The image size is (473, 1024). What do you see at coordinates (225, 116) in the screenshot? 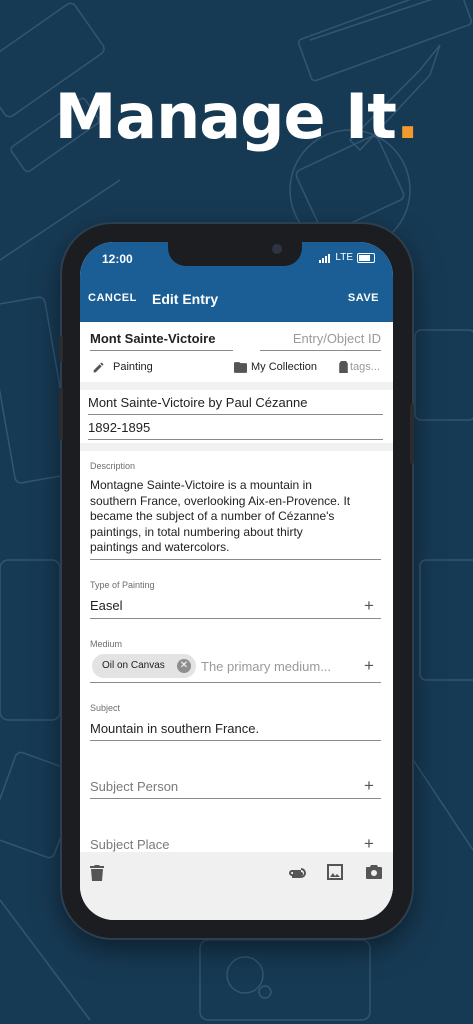
I see `headline-text: Manage It` at bounding box center [225, 116].